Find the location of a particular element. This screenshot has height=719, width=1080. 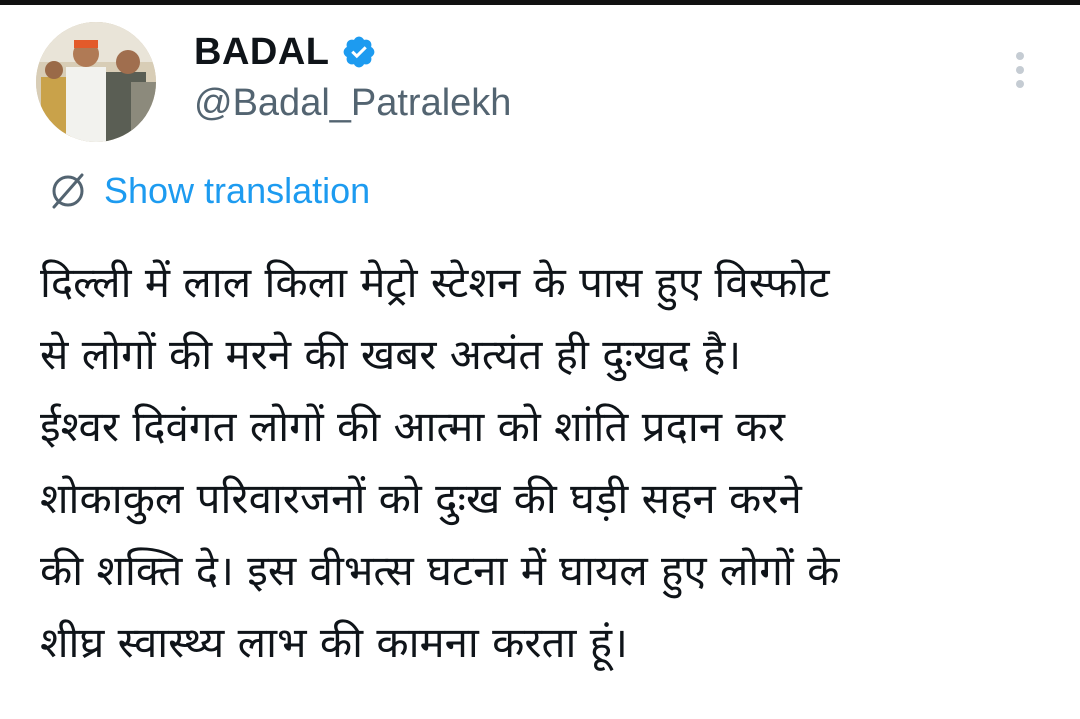

more-vertical-icon is located at coordinates (1020, 56).